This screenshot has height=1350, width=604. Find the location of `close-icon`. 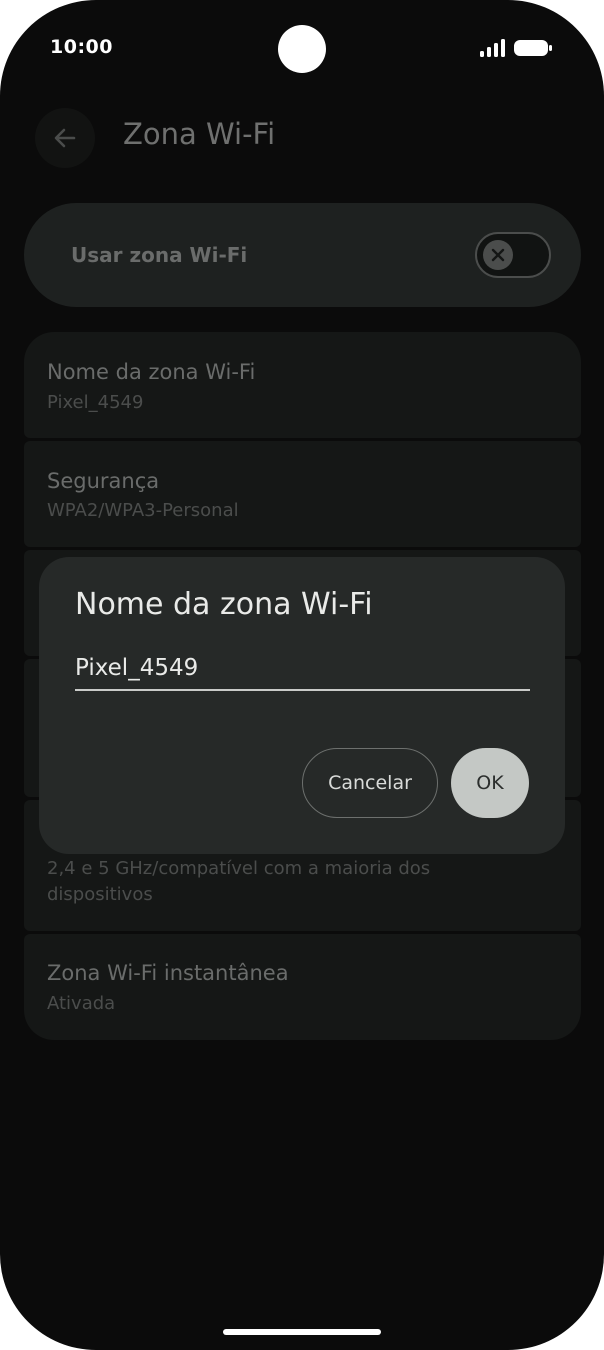

close-icon is located at coordinates (498, 255).